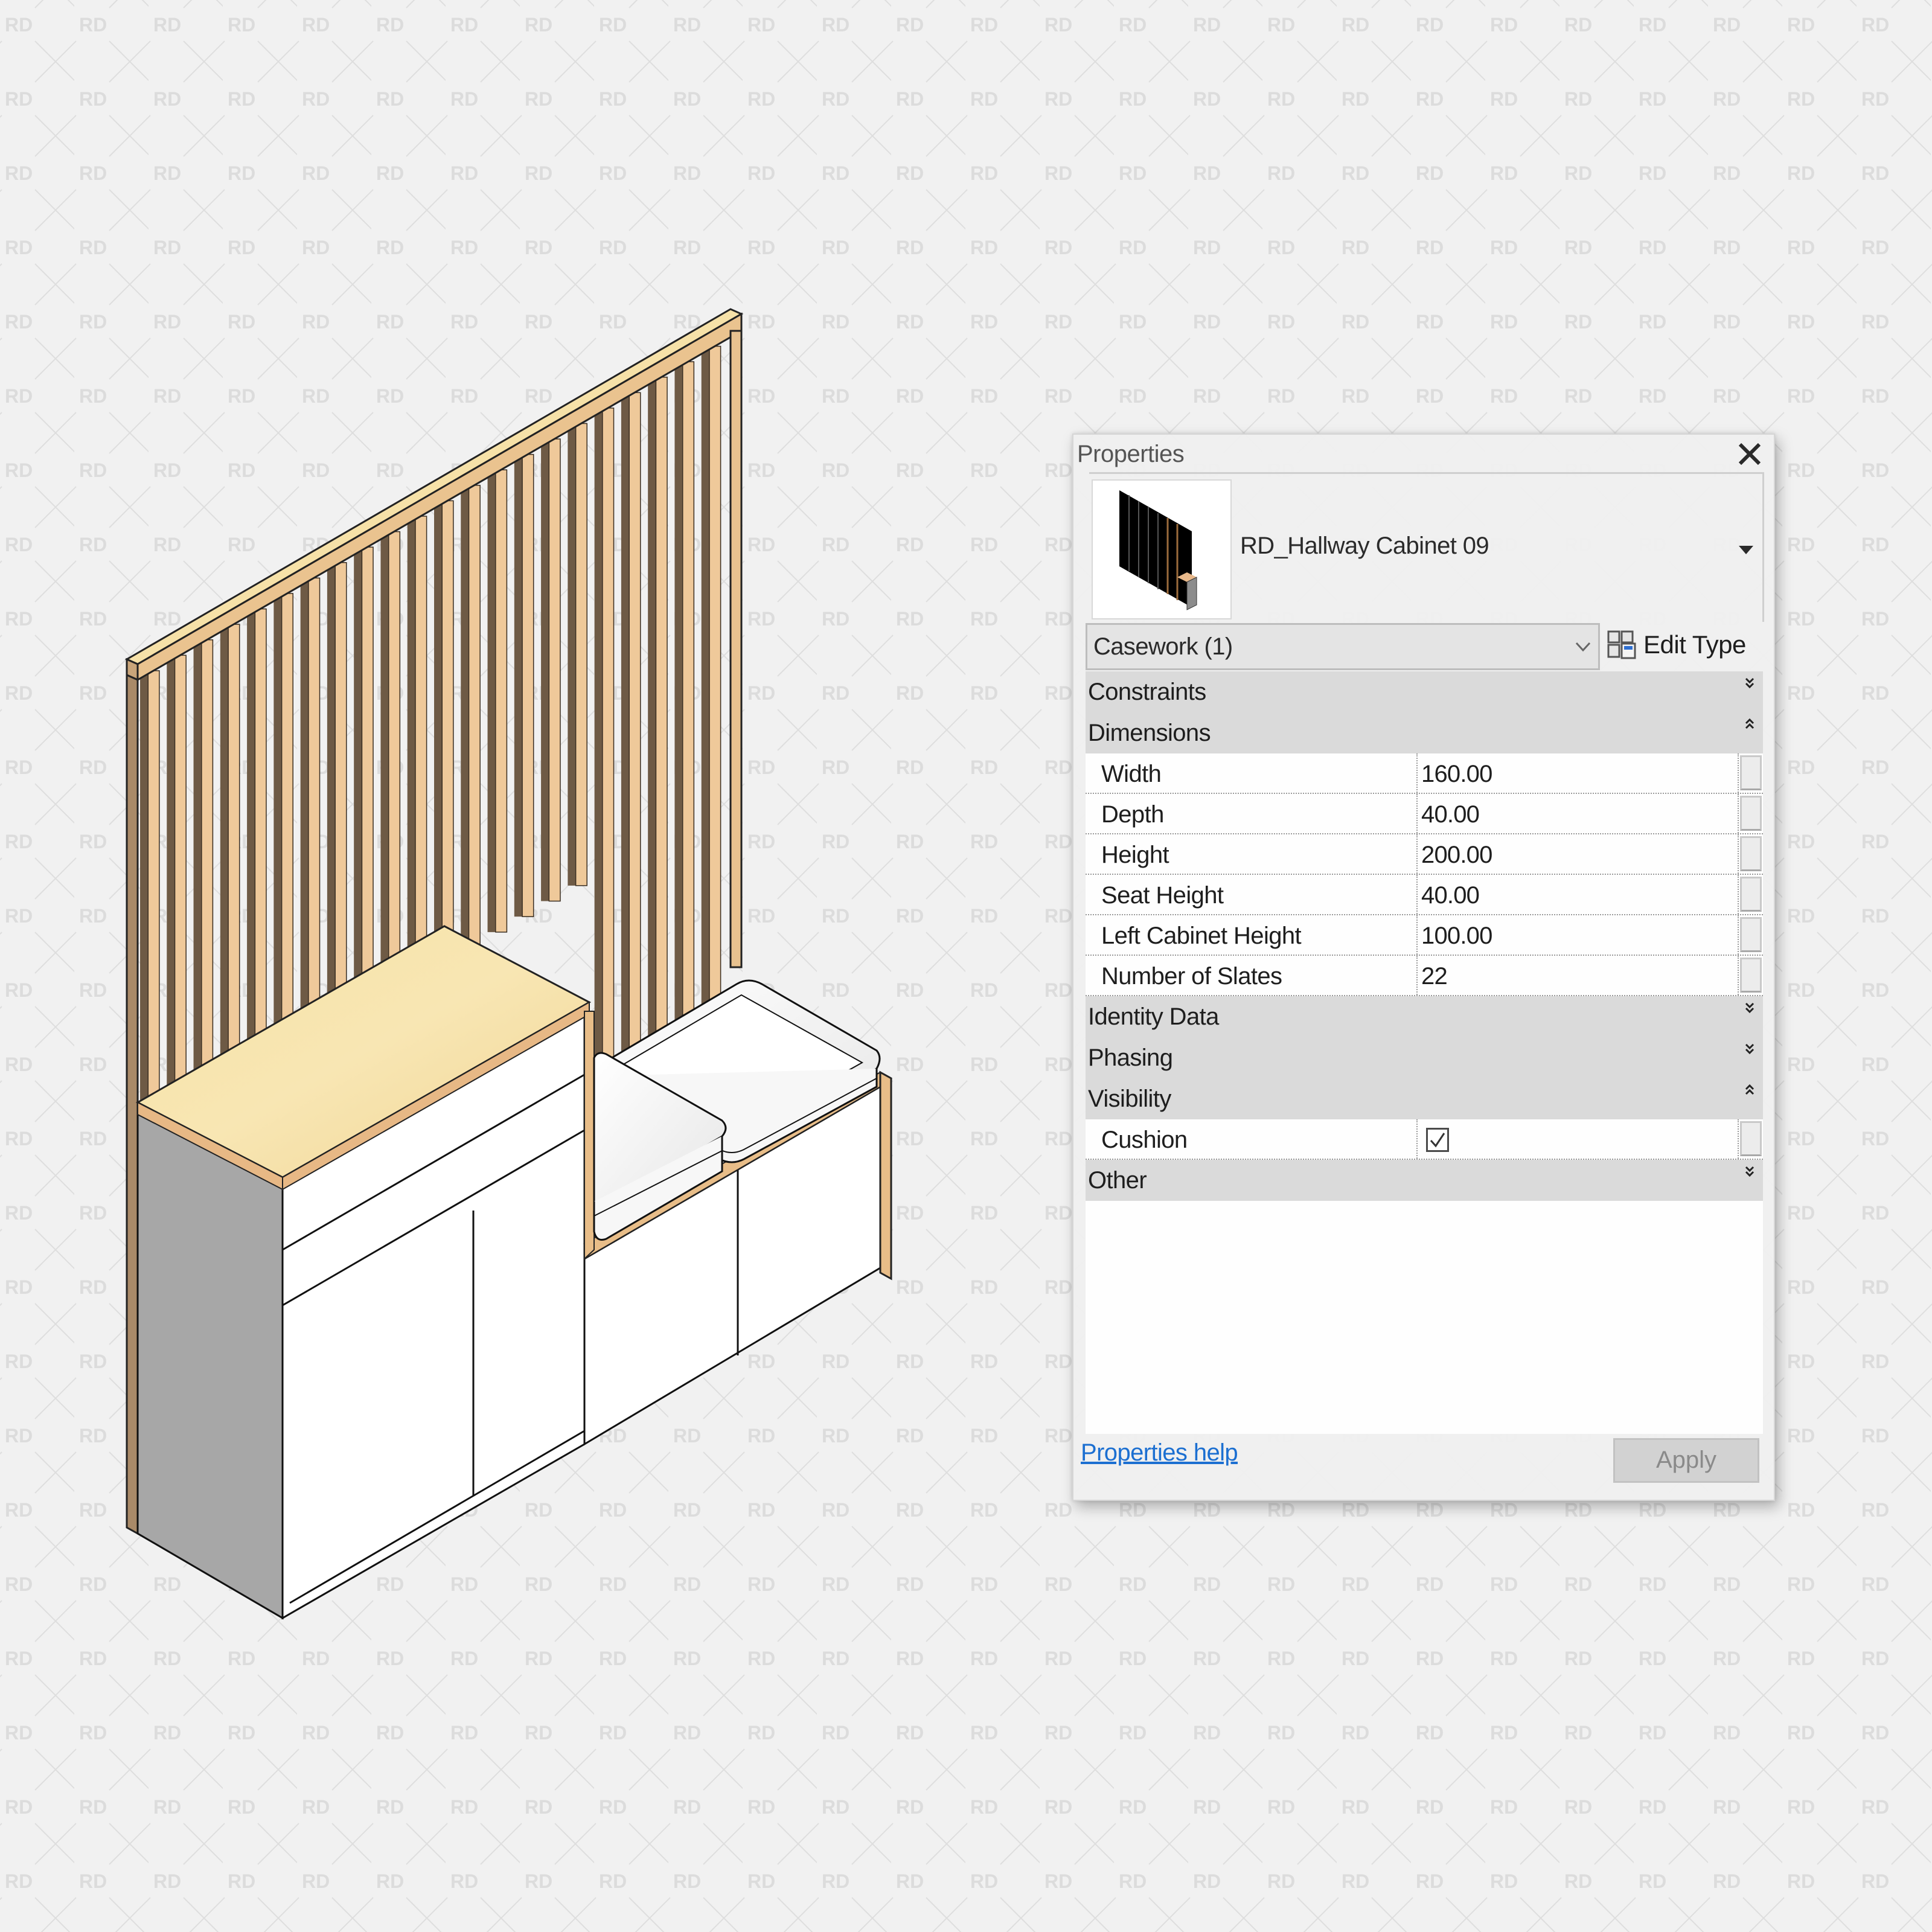  I want to click on panel-title: Properties, so click(1131, 454).